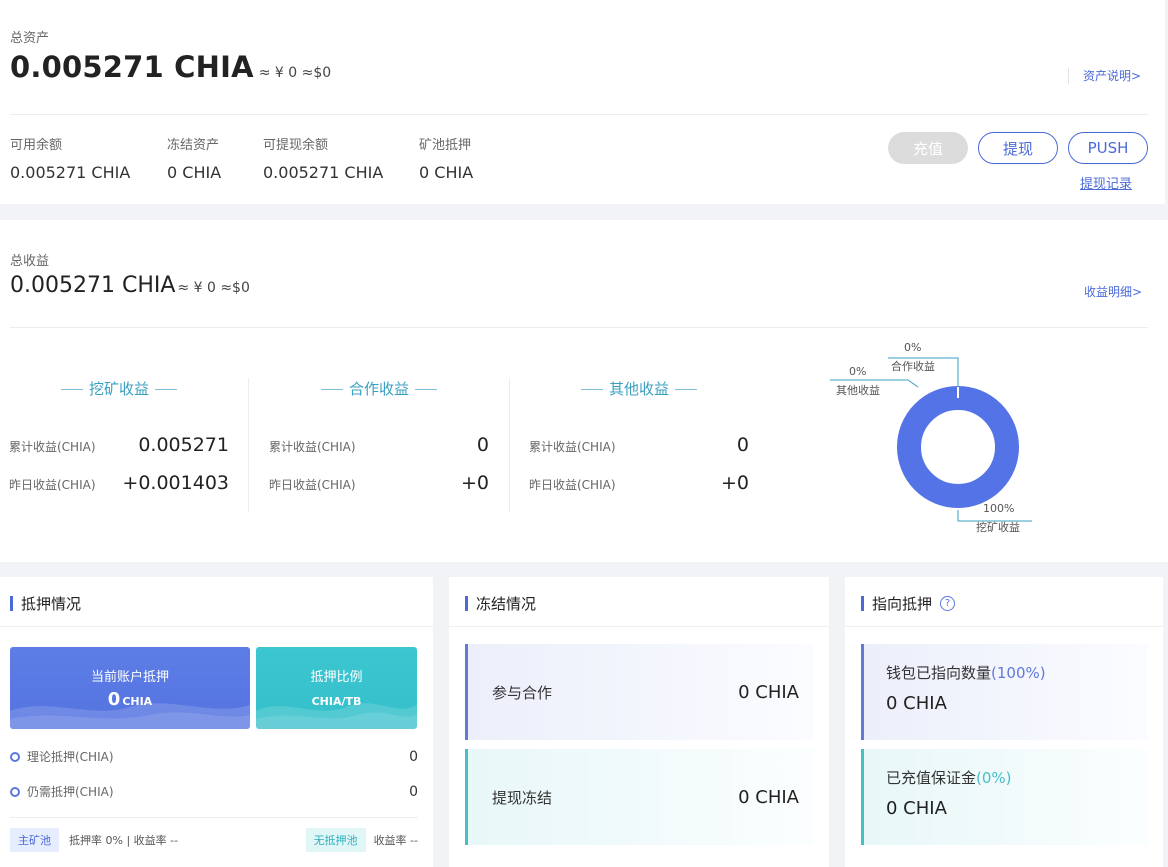  I want to click on donut-label-other-name: 其他收益, so click(858, 390).